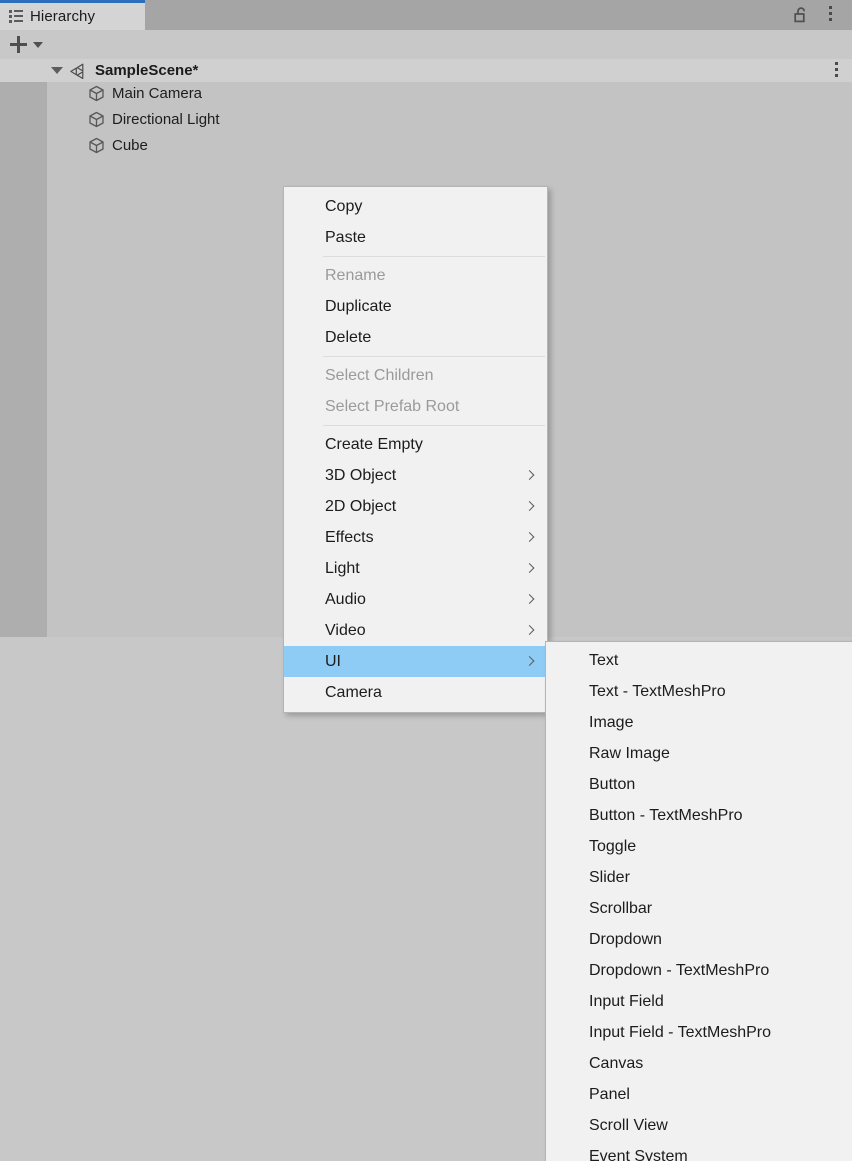 The height and width of the screenshot is (1161, 852). I want to click on menu-item-label: 2D Object, so click(361, 506).